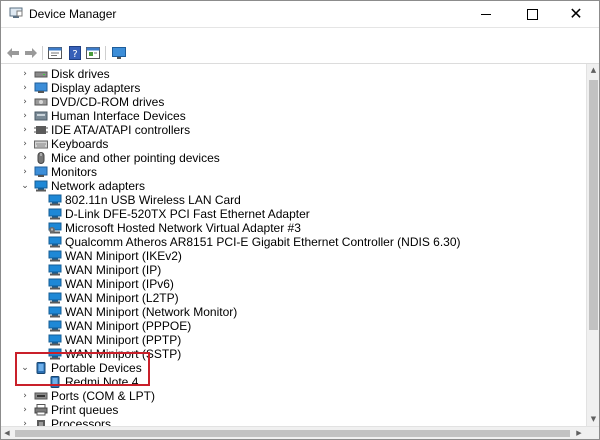 The height and width of the screenshot is (440, 600). I want to click on tree-item-mice: › Mice and other pointing devices, so click(293, 158).